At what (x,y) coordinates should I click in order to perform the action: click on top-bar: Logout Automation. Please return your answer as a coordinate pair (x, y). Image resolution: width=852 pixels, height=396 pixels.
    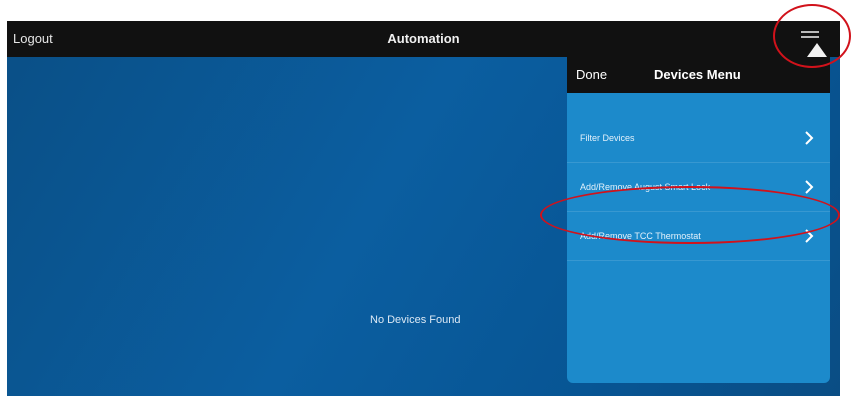
    Looking at the image, I should click on (423, 39).